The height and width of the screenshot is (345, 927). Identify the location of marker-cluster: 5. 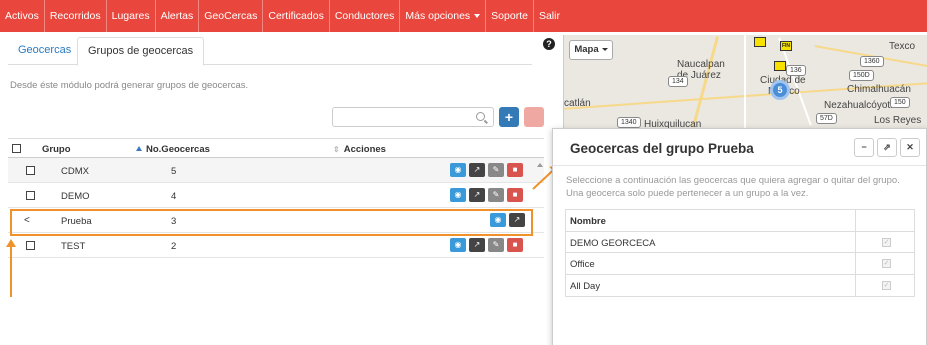
(780, 90).